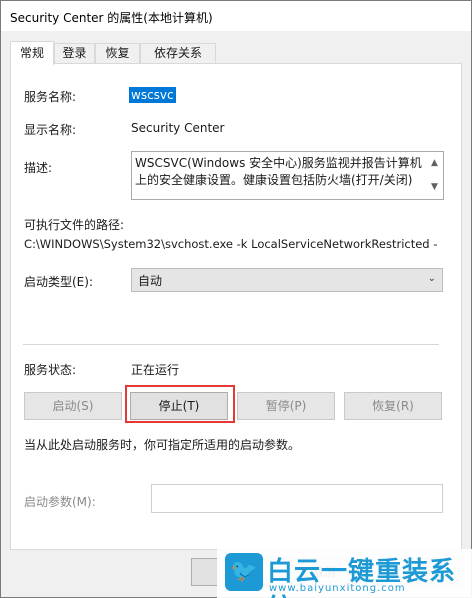 This screenshot has width=472, height=598. I want to click on service-status-label: 服务状态:, so click(50, 370).